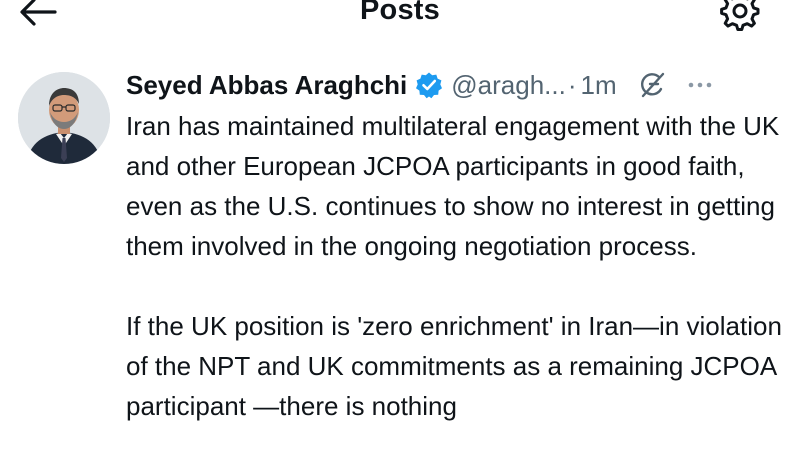 This screenshot has width=800, height=450. Describe the element at coordinates (266, 85) in the screenshot. I see `author-name: Seyed Abbas Araghchi` at that location.